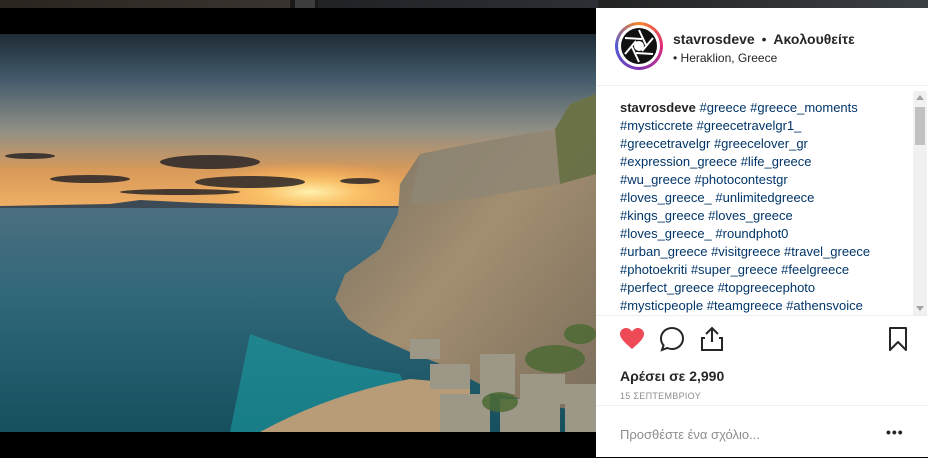  I want to click on background-thumbnail-strip, so click(464, 4).